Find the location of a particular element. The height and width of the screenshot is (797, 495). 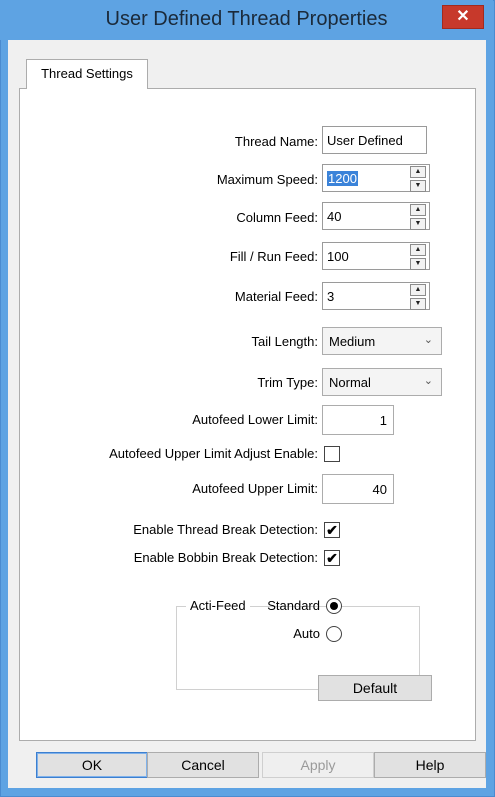

autofeed-lower-limit-input: 1 is located at coordinates (358, 420).